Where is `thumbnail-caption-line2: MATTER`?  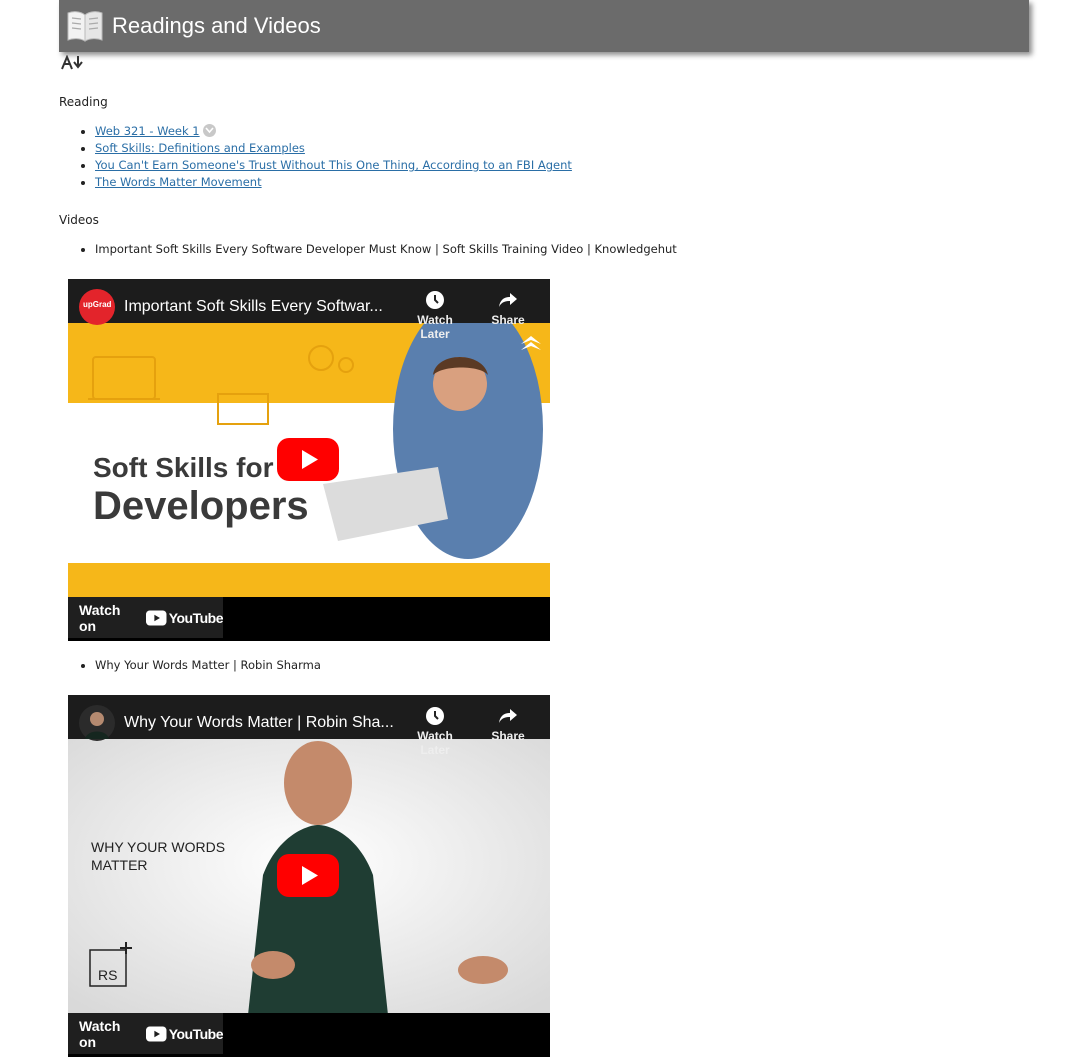
thumbnail-caption-line2: MATTER is located at coordinates (119, 865).